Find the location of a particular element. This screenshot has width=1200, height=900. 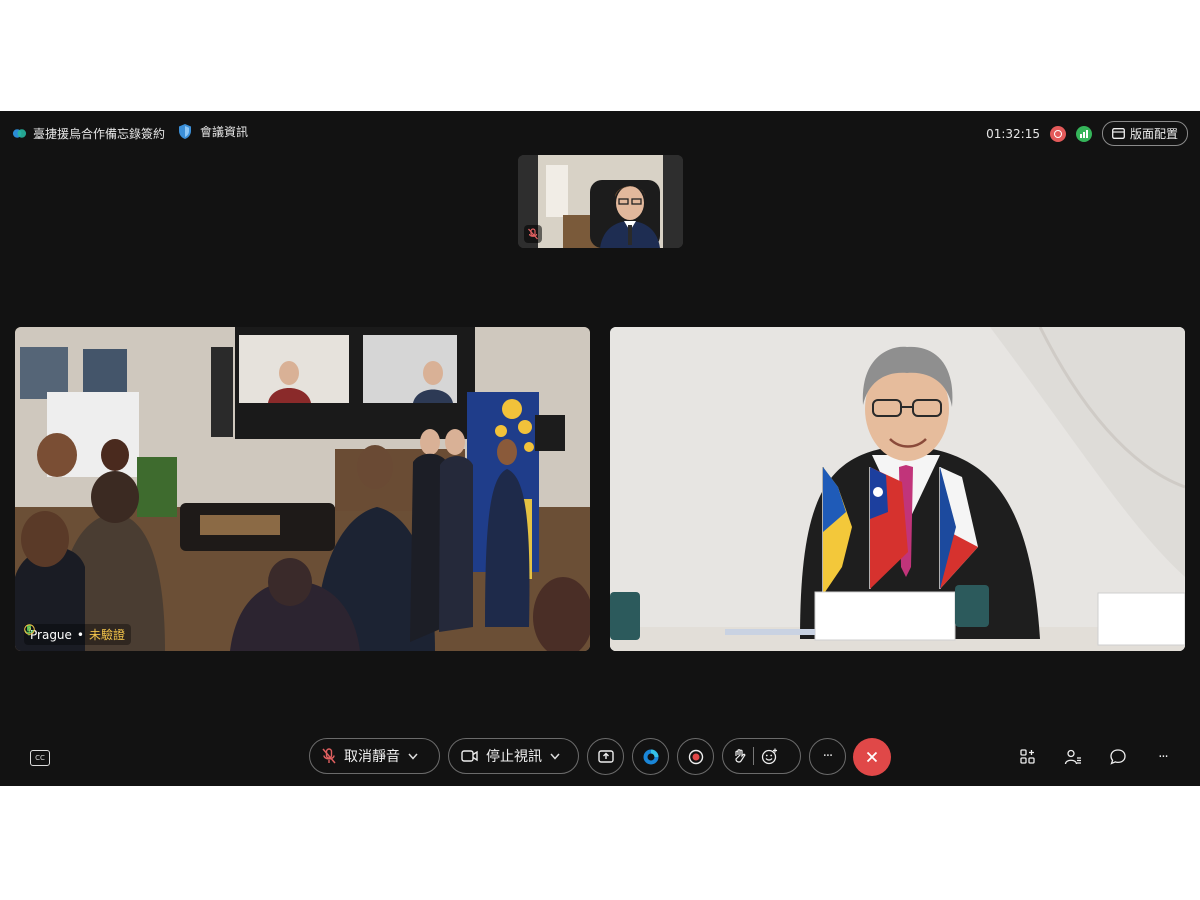

thumbnail-video-frame is located at coordinates (600, 201).